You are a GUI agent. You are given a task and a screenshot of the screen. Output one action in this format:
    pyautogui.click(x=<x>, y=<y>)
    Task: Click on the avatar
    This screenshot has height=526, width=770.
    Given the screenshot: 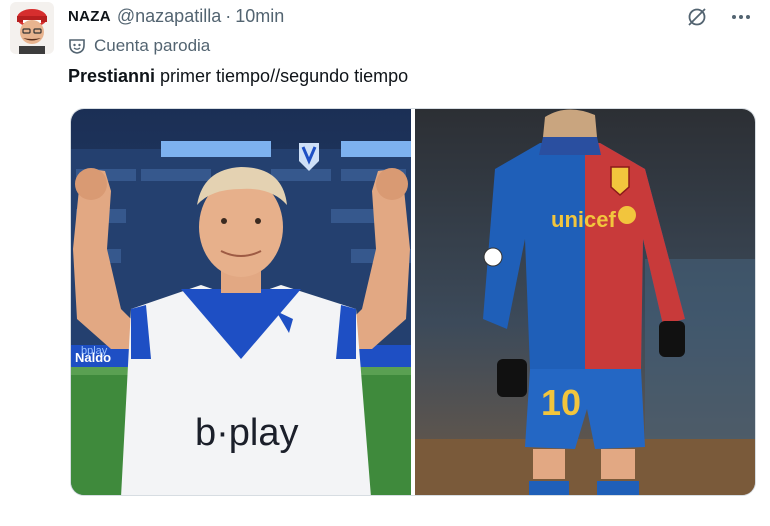 What is the action you would take?
    pyautogui.click(x=32, y=28)
    